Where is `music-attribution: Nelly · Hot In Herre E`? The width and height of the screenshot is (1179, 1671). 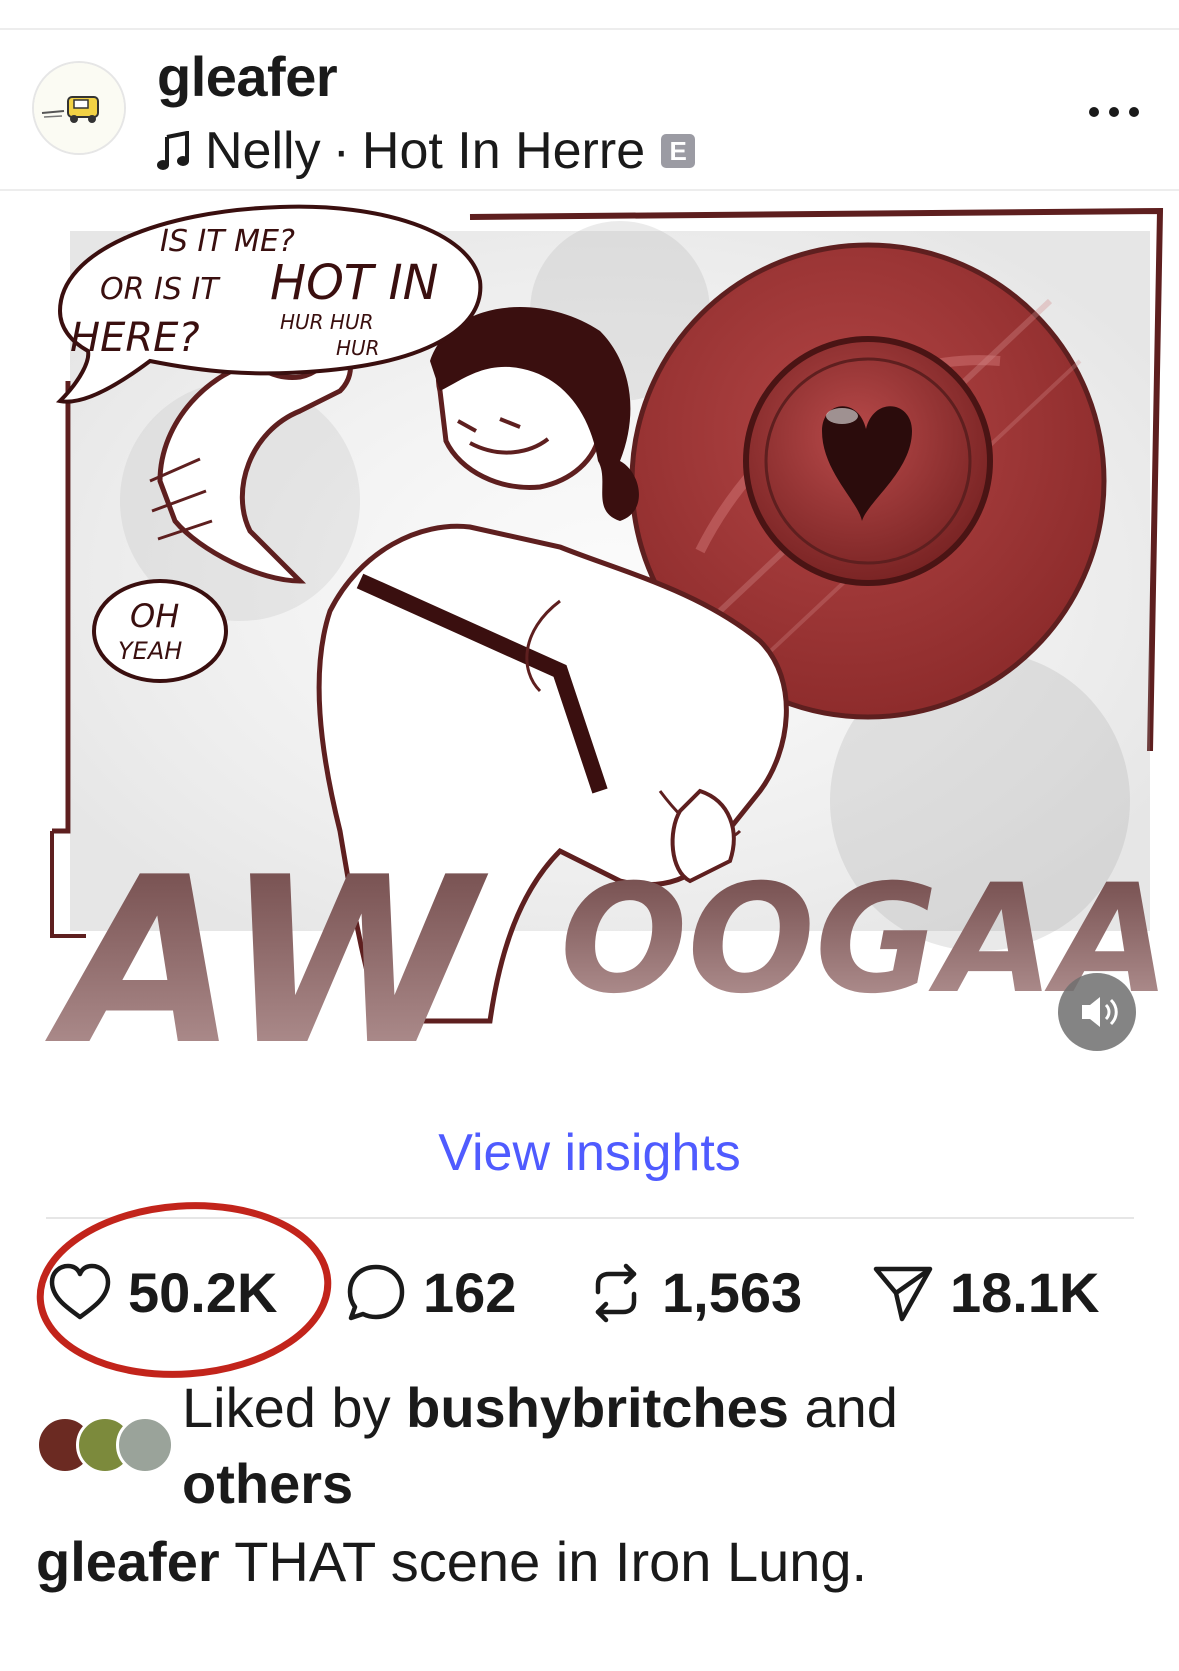
music-attribution: Nelly · Hot In Herre E is located at coordinates (426, 151).